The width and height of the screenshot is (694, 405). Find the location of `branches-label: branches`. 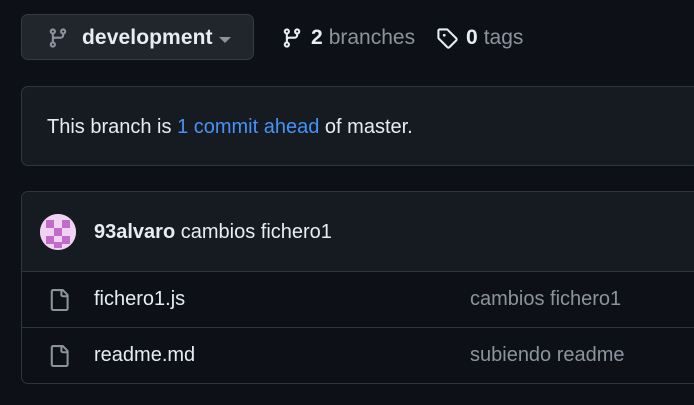

branches-label: branches is located at coordinates (372, 37).